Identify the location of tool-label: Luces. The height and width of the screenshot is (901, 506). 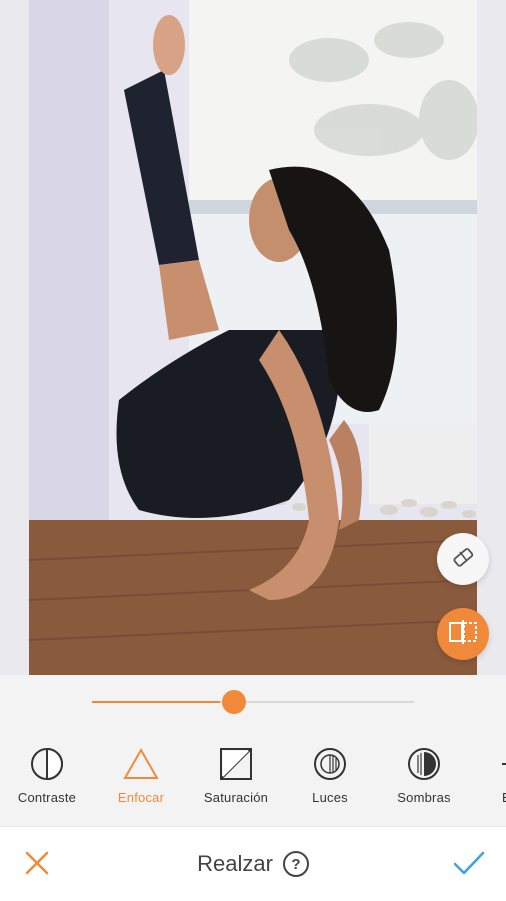
(330, 797).